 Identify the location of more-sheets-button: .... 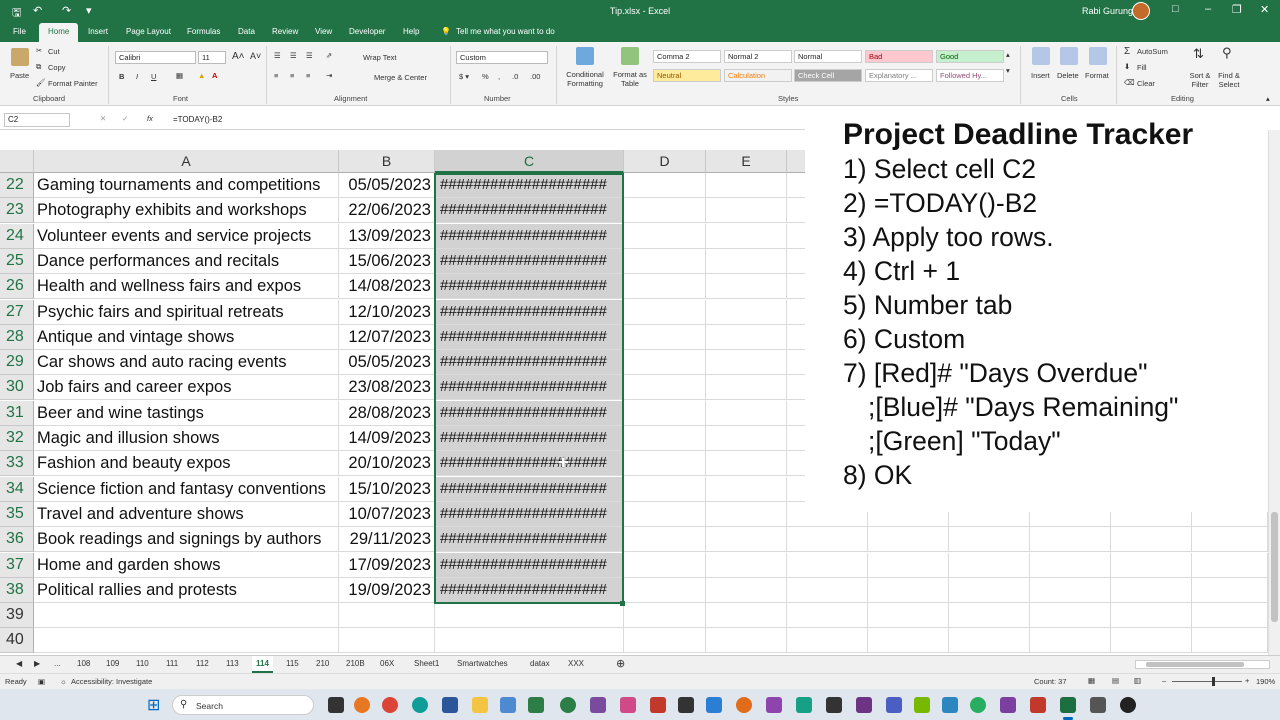
(57, 663).